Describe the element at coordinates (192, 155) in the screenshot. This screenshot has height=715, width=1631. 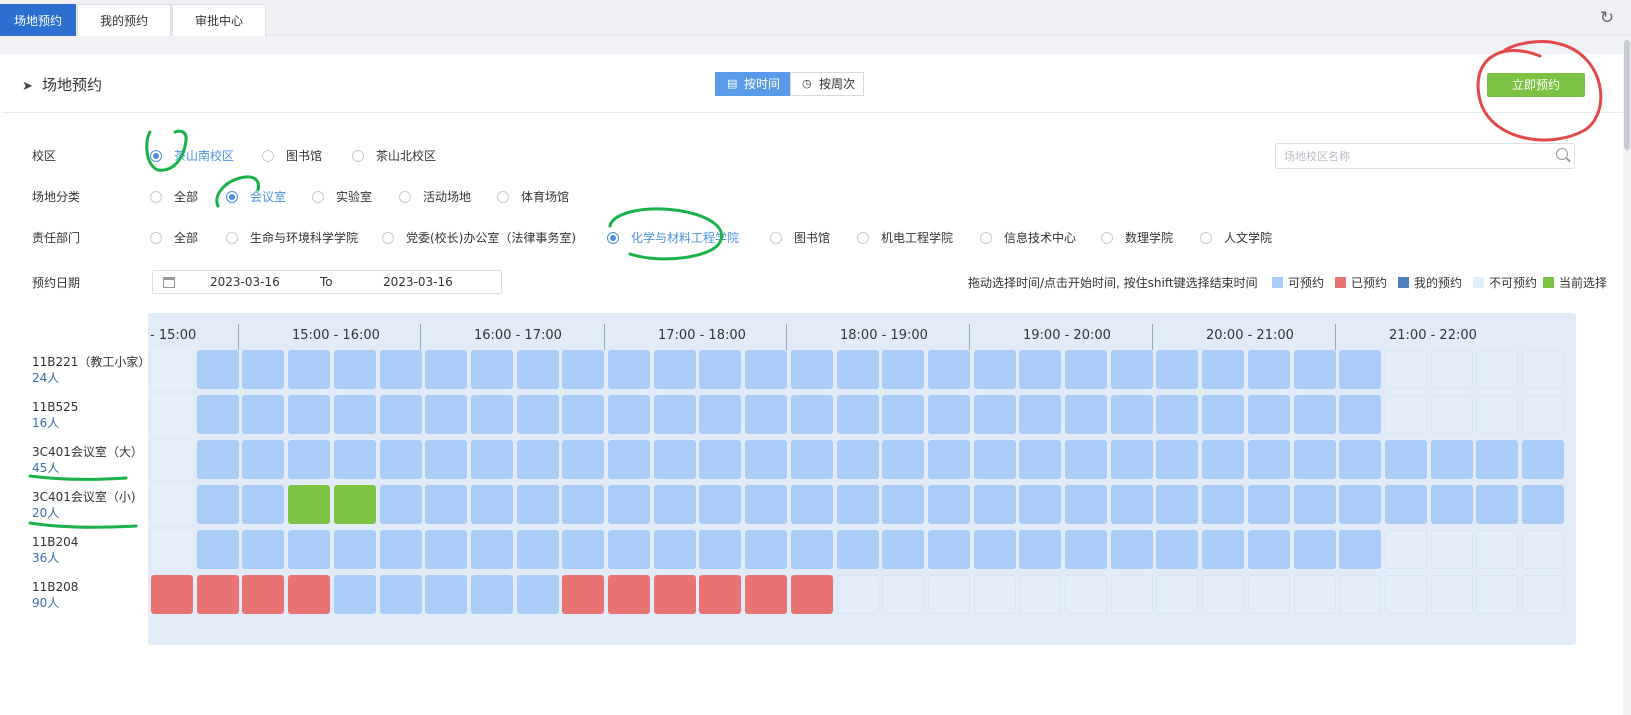
I see `campus-option-chashan-south: 茶山南校区` at that location.